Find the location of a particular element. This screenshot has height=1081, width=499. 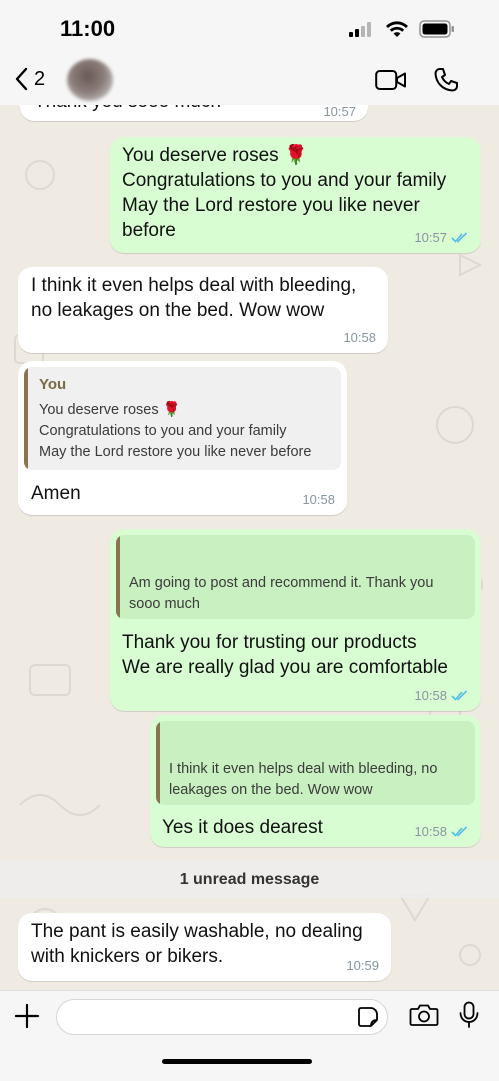

message-bubble-incoming: Thank you sooo much 10:57 is located at coordinates (194, 113).